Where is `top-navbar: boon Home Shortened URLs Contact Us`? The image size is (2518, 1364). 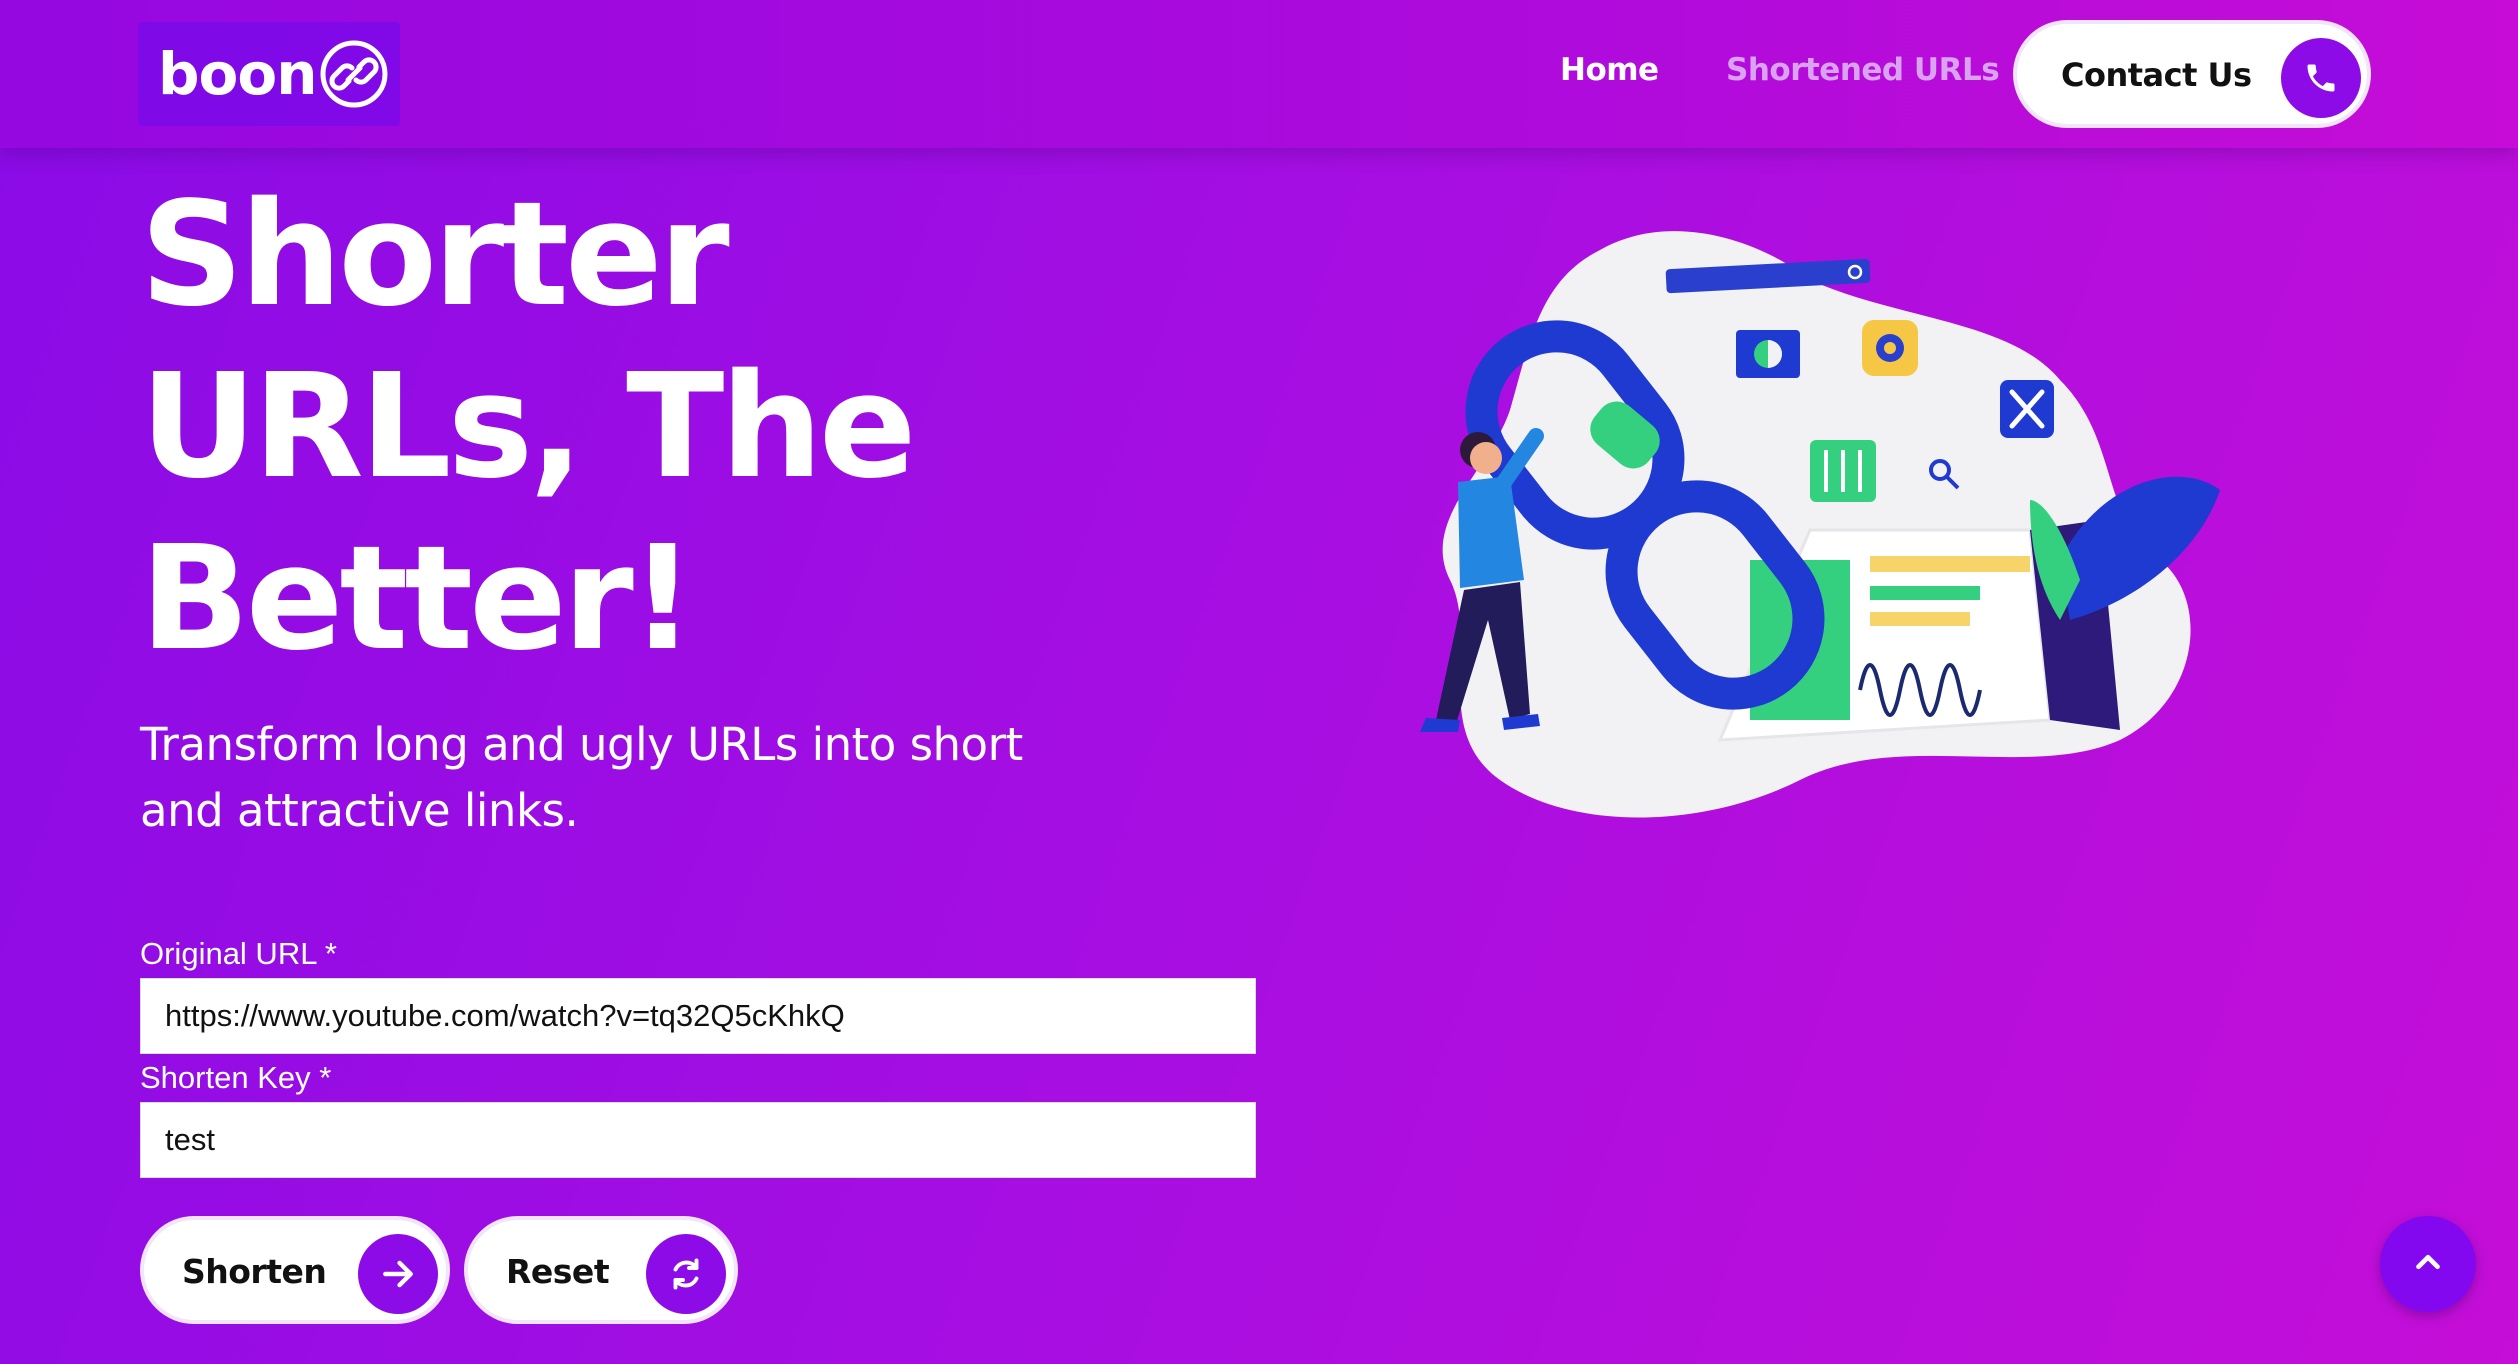
top-navbar: boon Home Shortened URLs Contact Us is located at coordinates (1259, 74).